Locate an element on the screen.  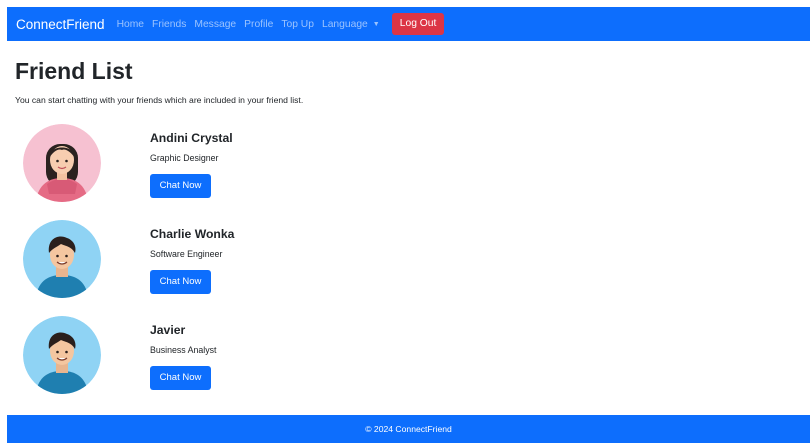
friend-name: Javier is located at coordinates (168, 330).